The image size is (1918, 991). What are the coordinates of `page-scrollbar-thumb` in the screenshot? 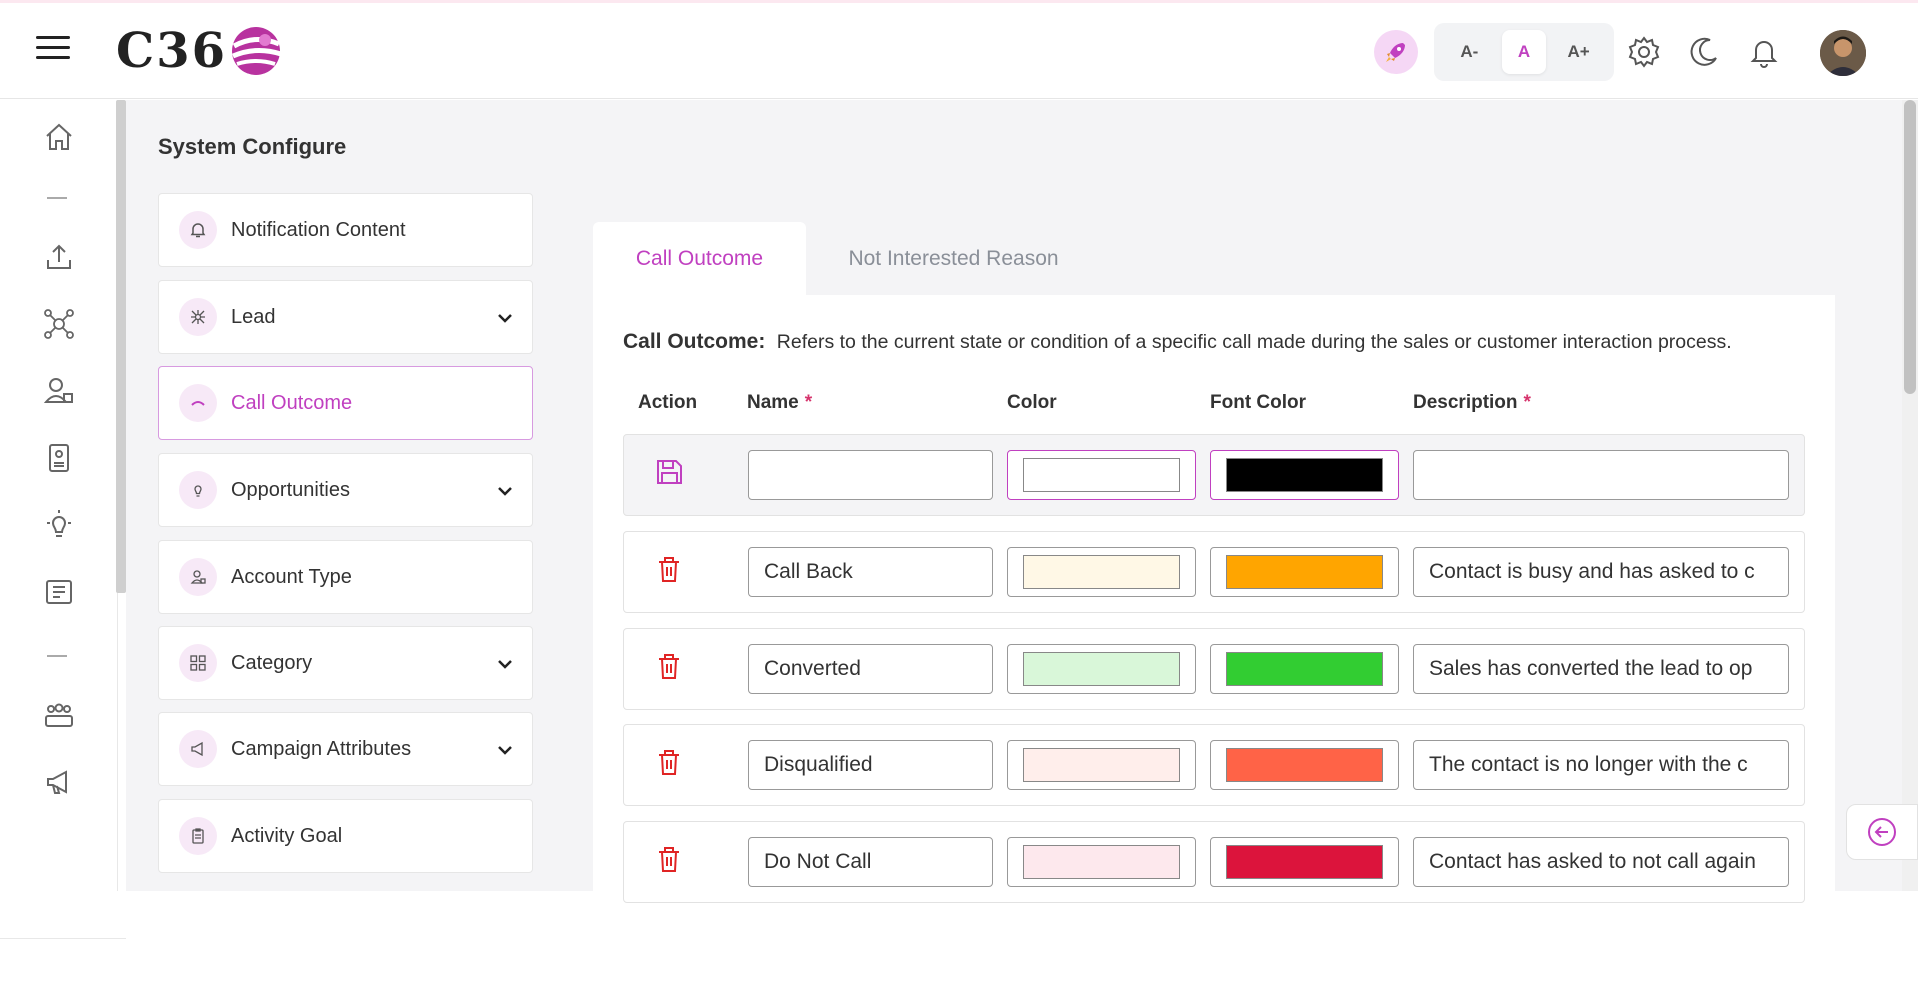 It's located at (1910, 247).